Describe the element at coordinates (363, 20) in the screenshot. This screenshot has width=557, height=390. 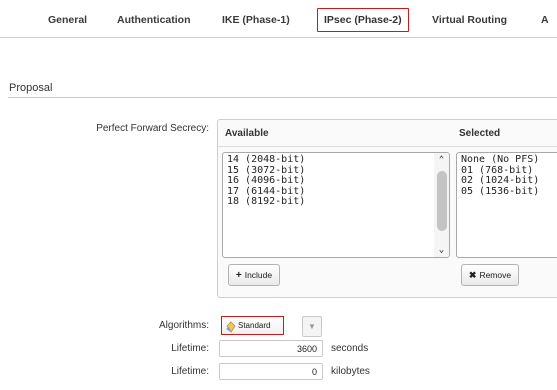
I see `tab-ipsec-phase-2: IPsec (Phase-2)` at that location.